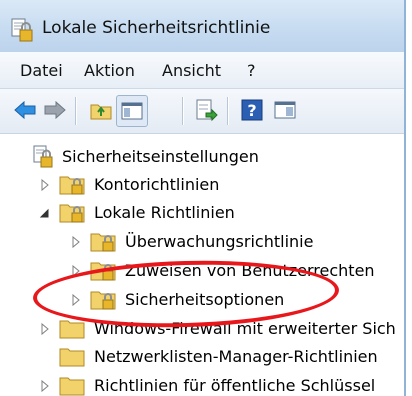 The image size is (412, 396). I want to click on menu-aktion: Aktion, so click(109, 70).